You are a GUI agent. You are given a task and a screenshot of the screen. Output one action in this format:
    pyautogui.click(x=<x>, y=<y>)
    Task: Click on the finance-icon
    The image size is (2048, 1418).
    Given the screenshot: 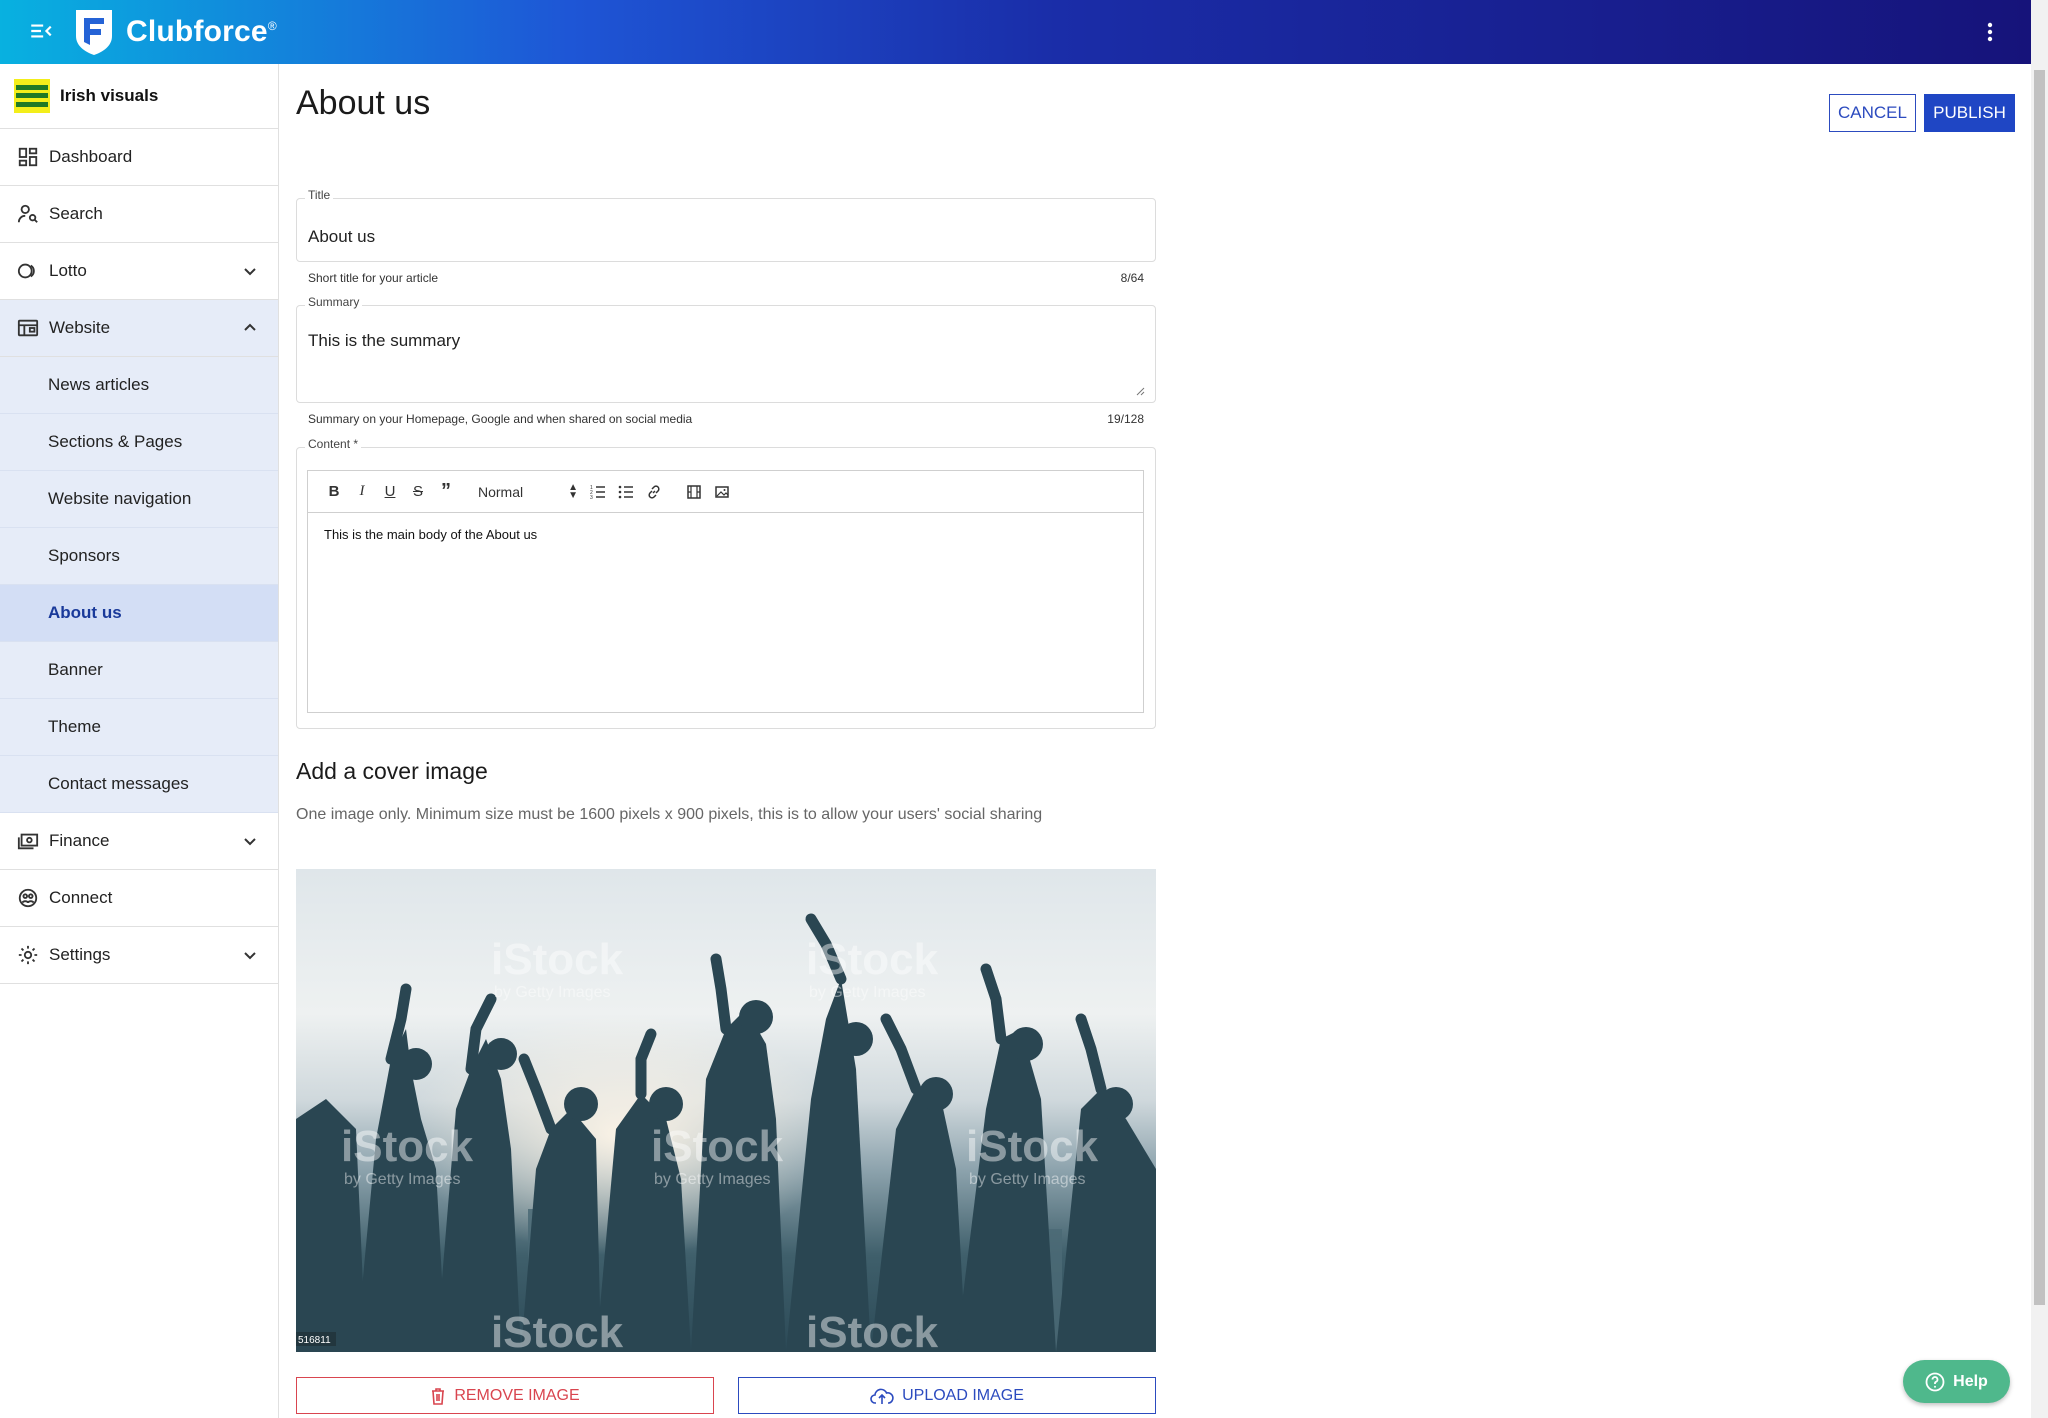 What is the action you would take?
    pyautogui.click(x=28, y=841)
    